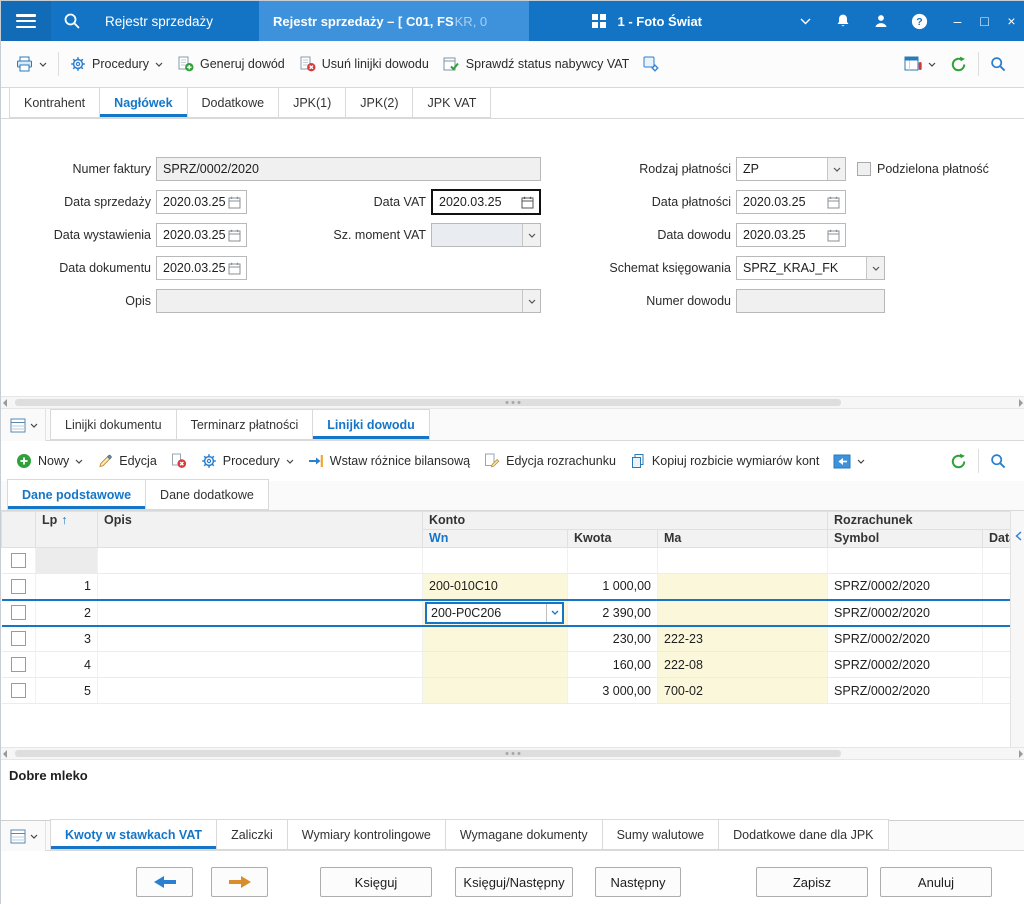 Image resolution: width=1024 pixels, height=905 pixels. What do you see at coordinates (389, 461) in the screenshot?
I see `insert-balance-diff-button: Wstaw różnice bilansową` at bounding box center [389, 461].